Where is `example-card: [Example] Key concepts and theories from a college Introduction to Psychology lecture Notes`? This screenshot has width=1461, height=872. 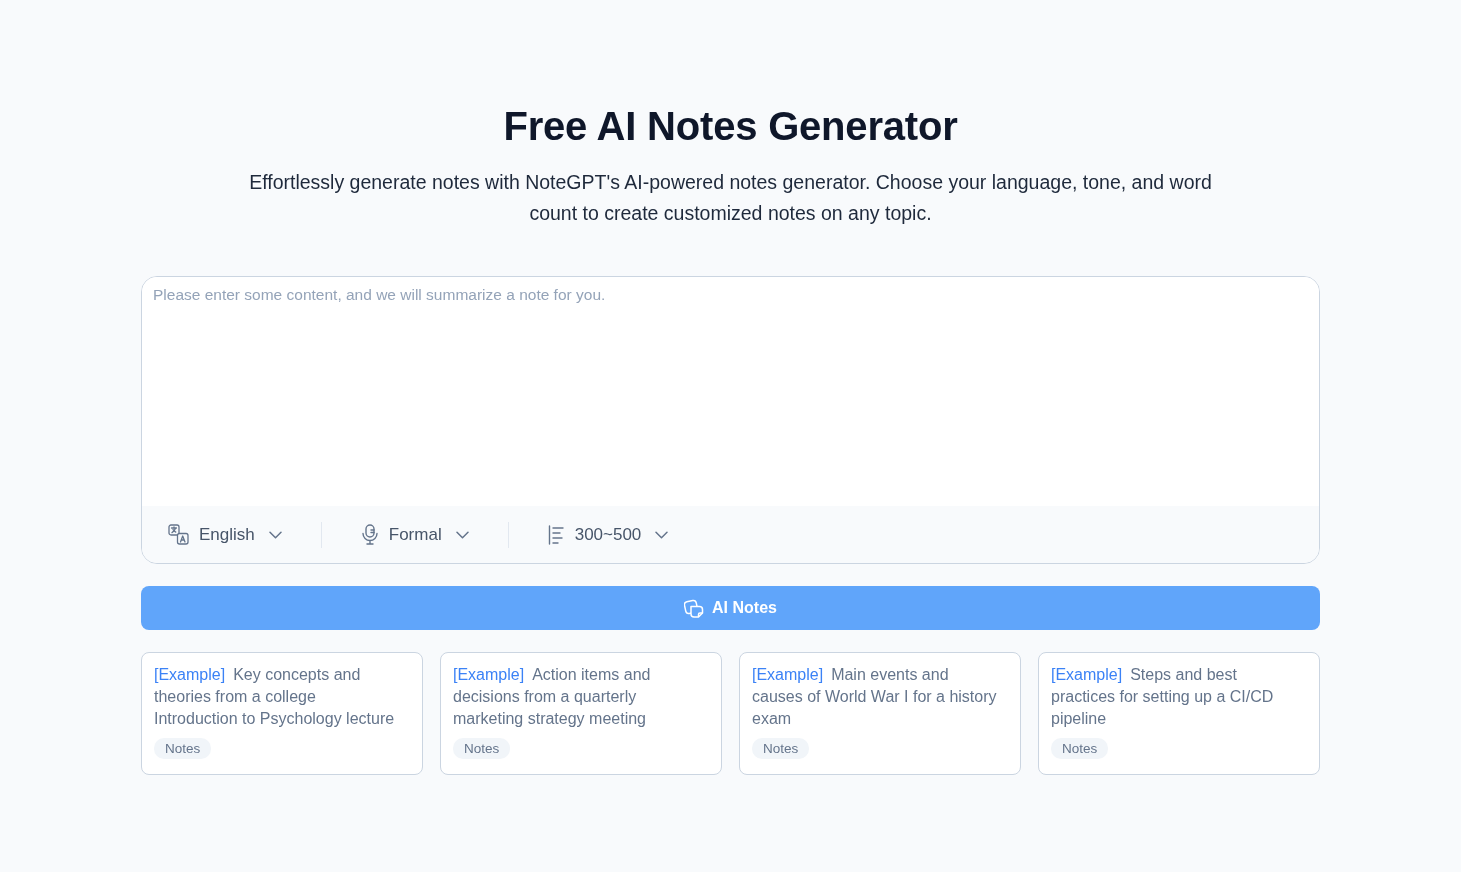 example-card: [Example] Key concepts and theories from a college Introduction to Psychology lecture Notes is located at coordinates (282, 713).